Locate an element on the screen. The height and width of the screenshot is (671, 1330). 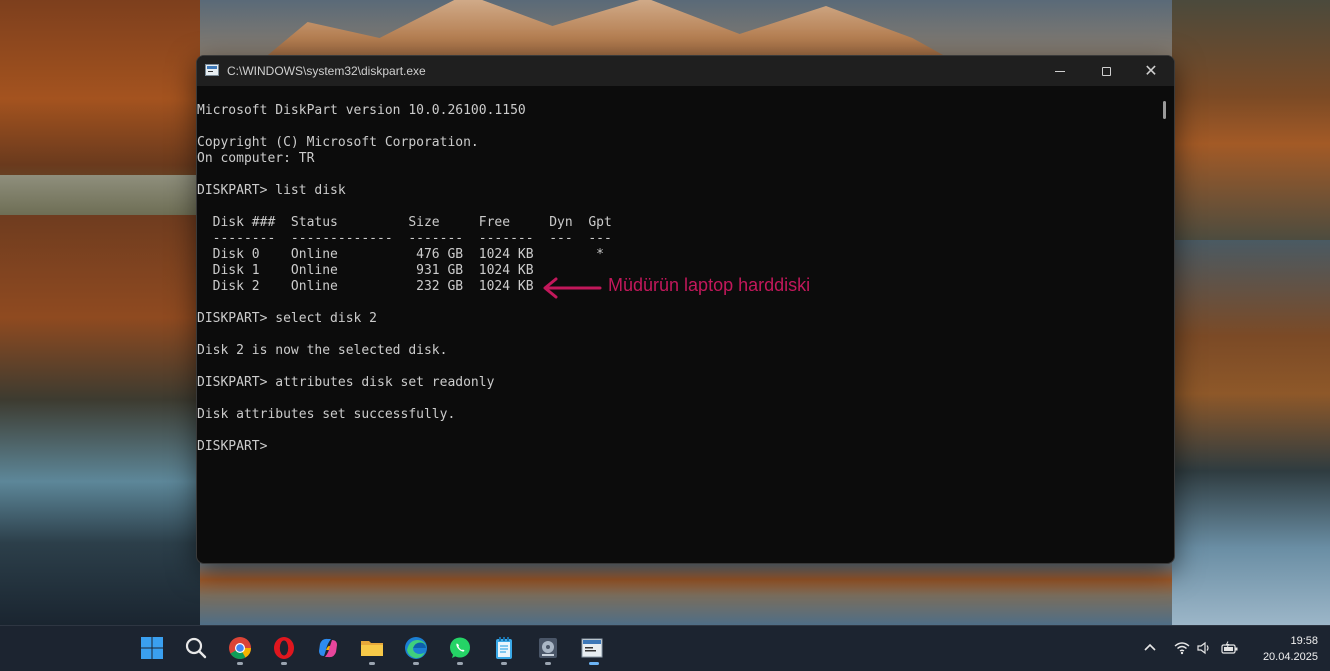
disk-icon is located at coordinates (548, 648).